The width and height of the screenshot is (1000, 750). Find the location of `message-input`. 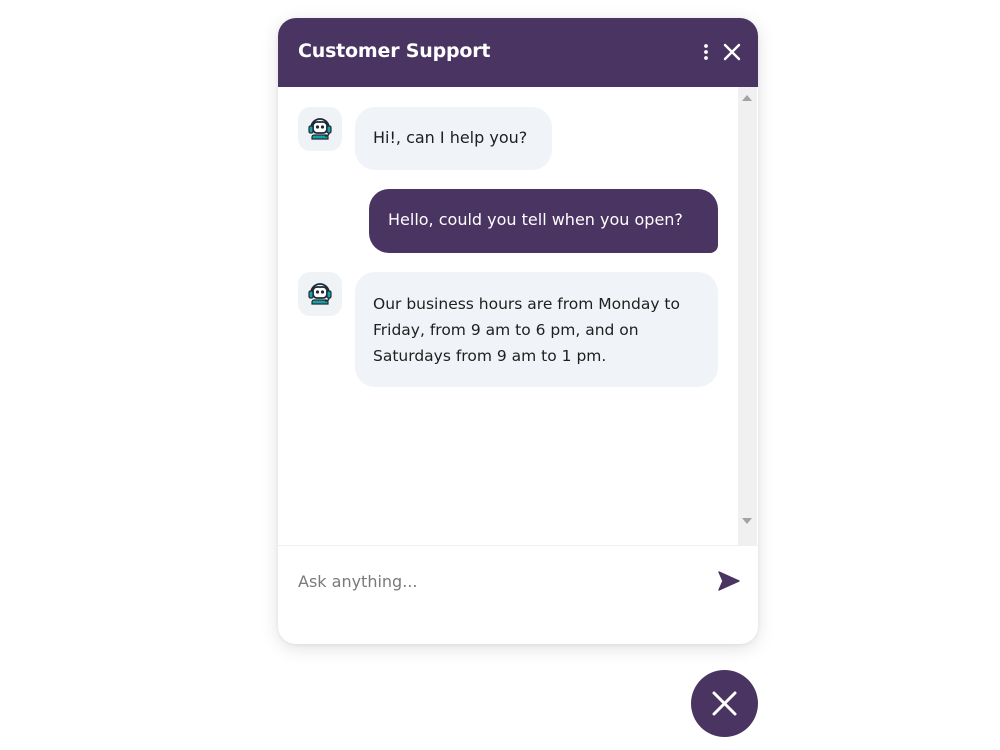

message-input is located at coordinates (498, 581).